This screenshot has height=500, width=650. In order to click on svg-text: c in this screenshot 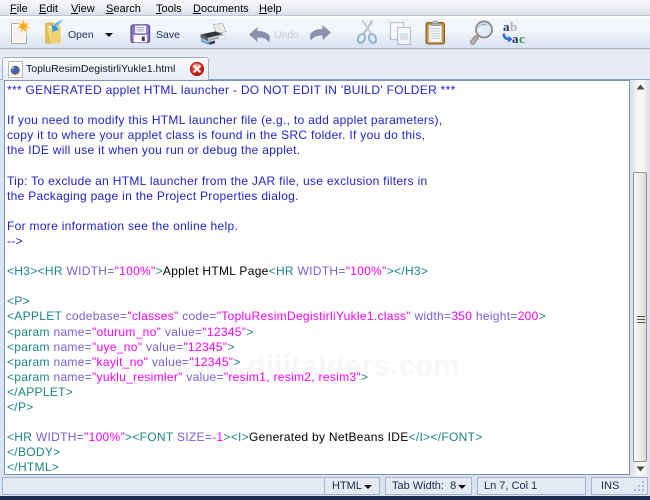, I will do `click(522, 38)`.